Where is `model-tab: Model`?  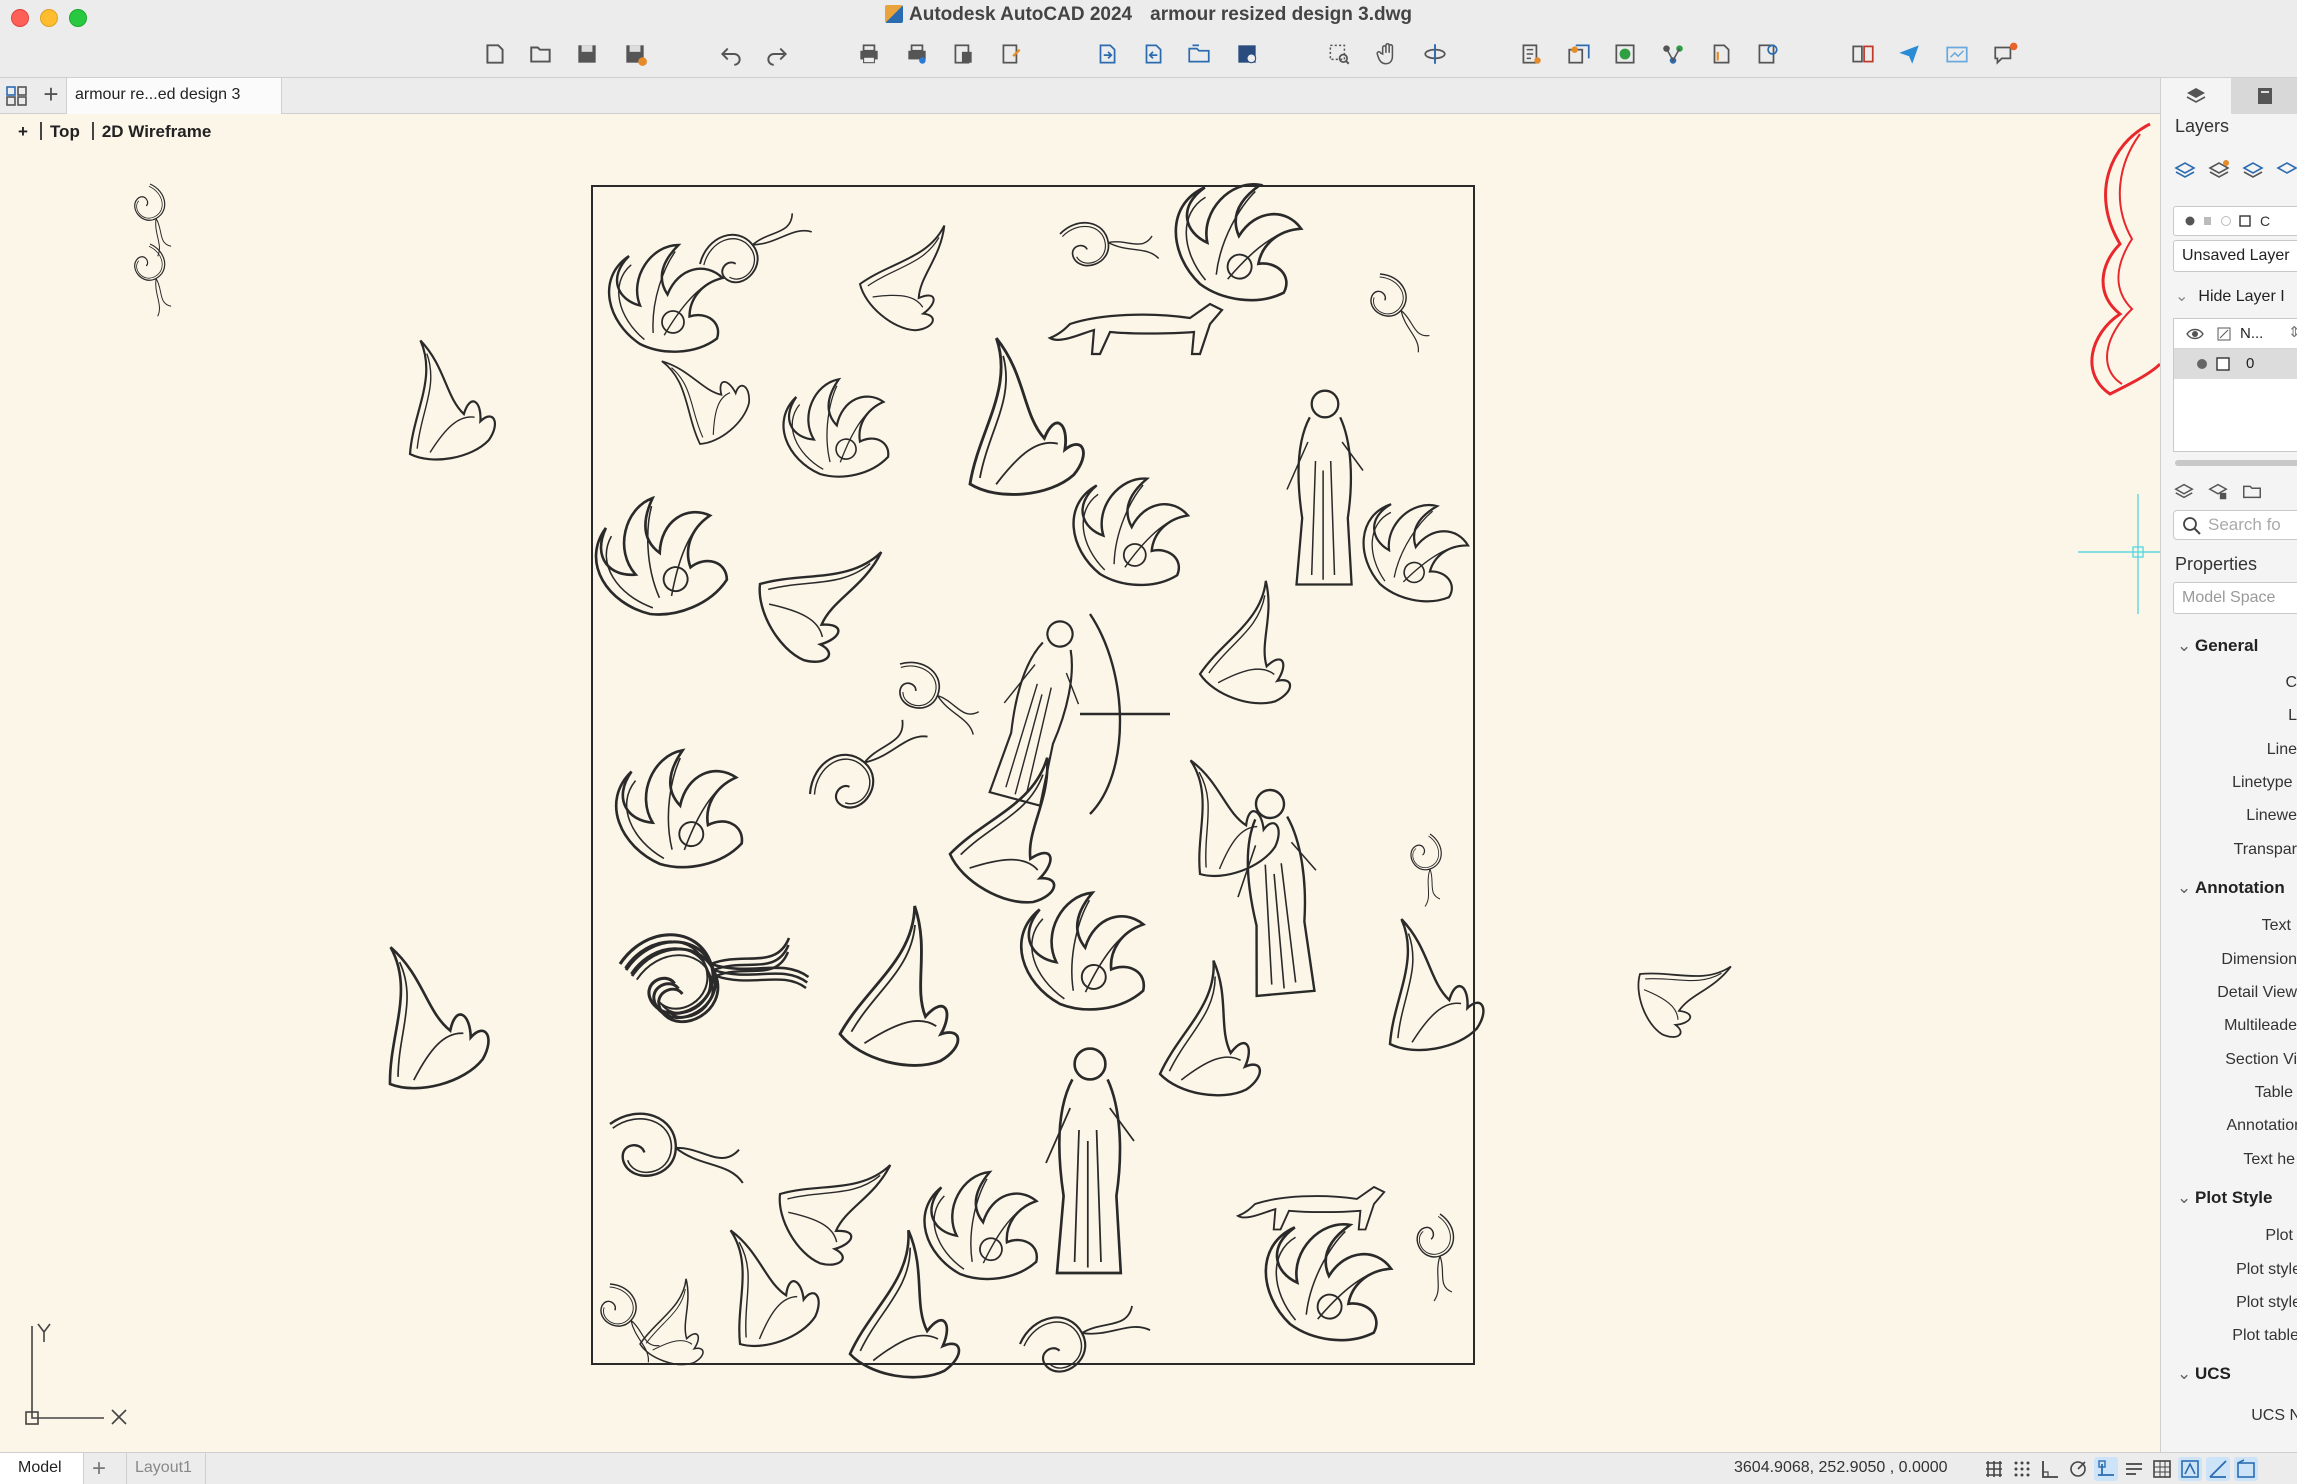 model-tab: Model is located at coordinates (42, 1468).